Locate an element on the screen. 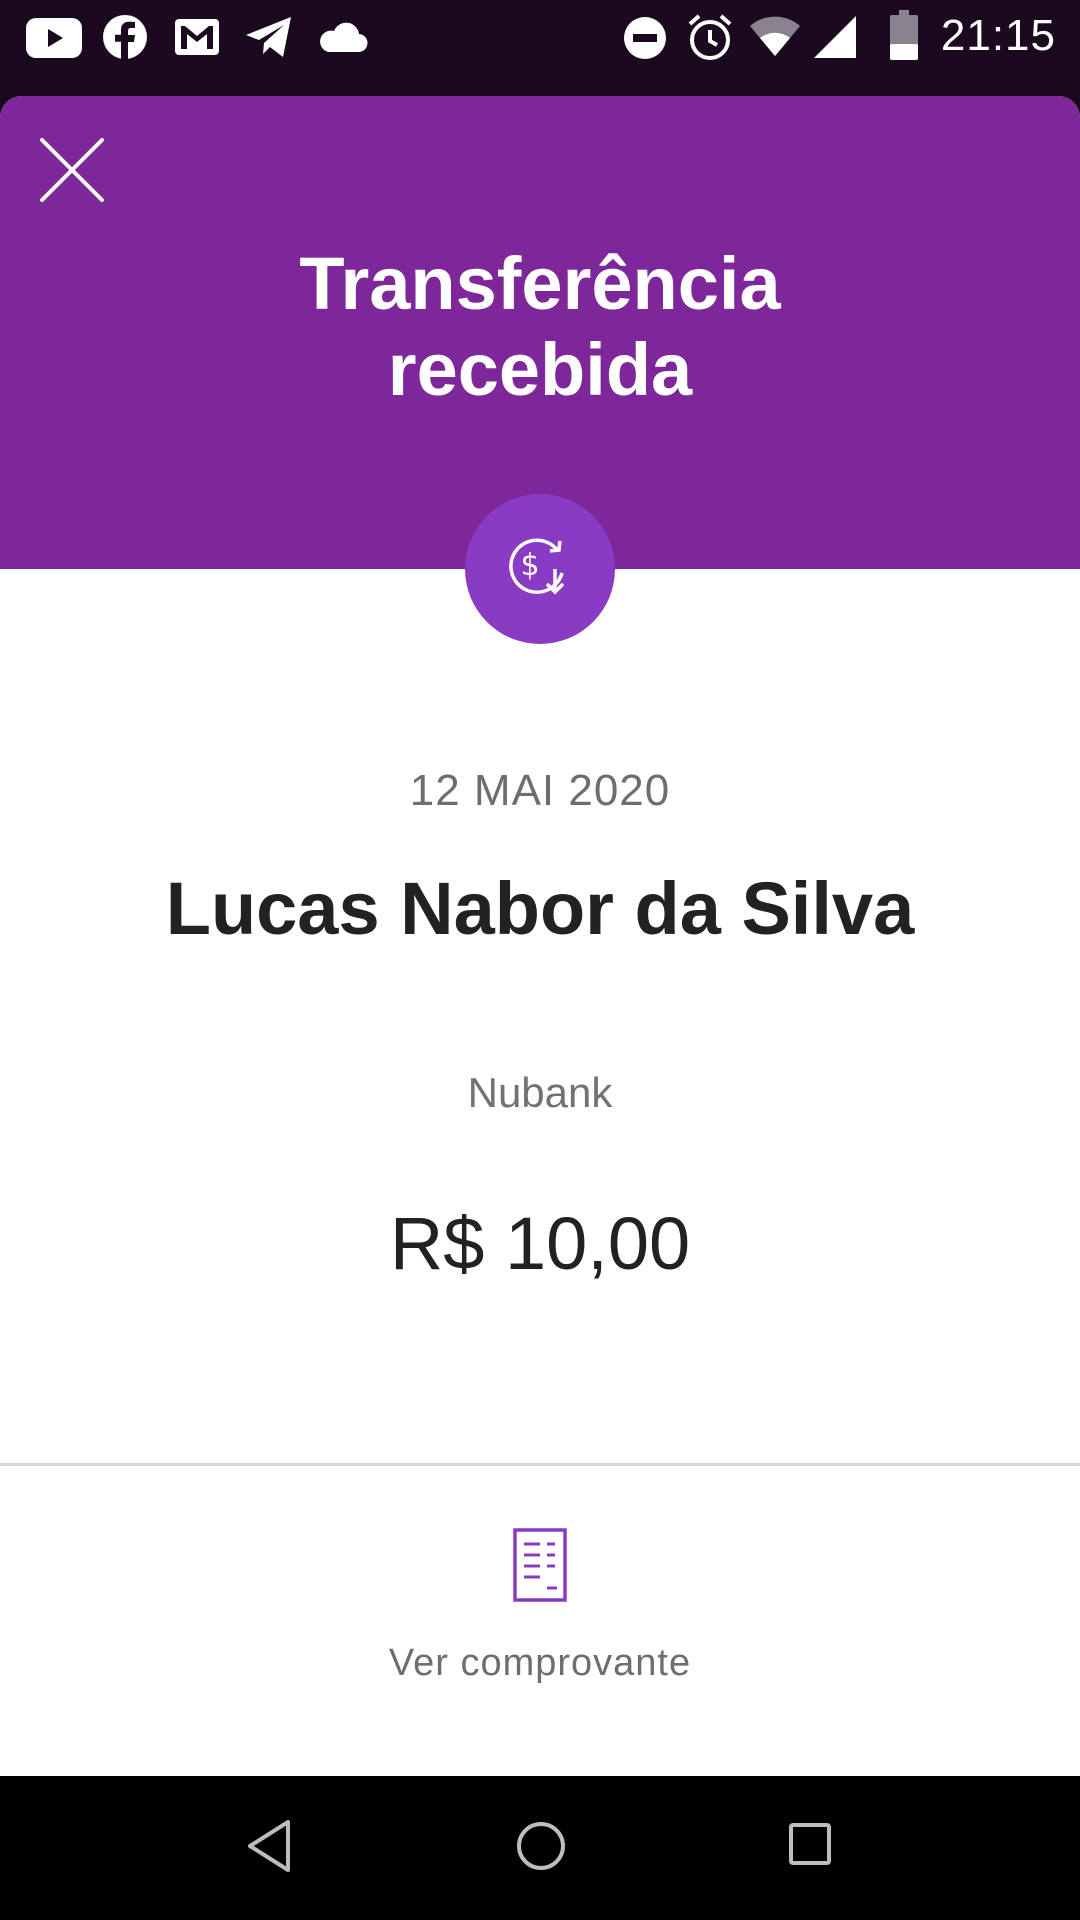 Image resolution: width=1080 pixels, height=1920 pixels. cloud-icon is located at coordinates (344, 37).